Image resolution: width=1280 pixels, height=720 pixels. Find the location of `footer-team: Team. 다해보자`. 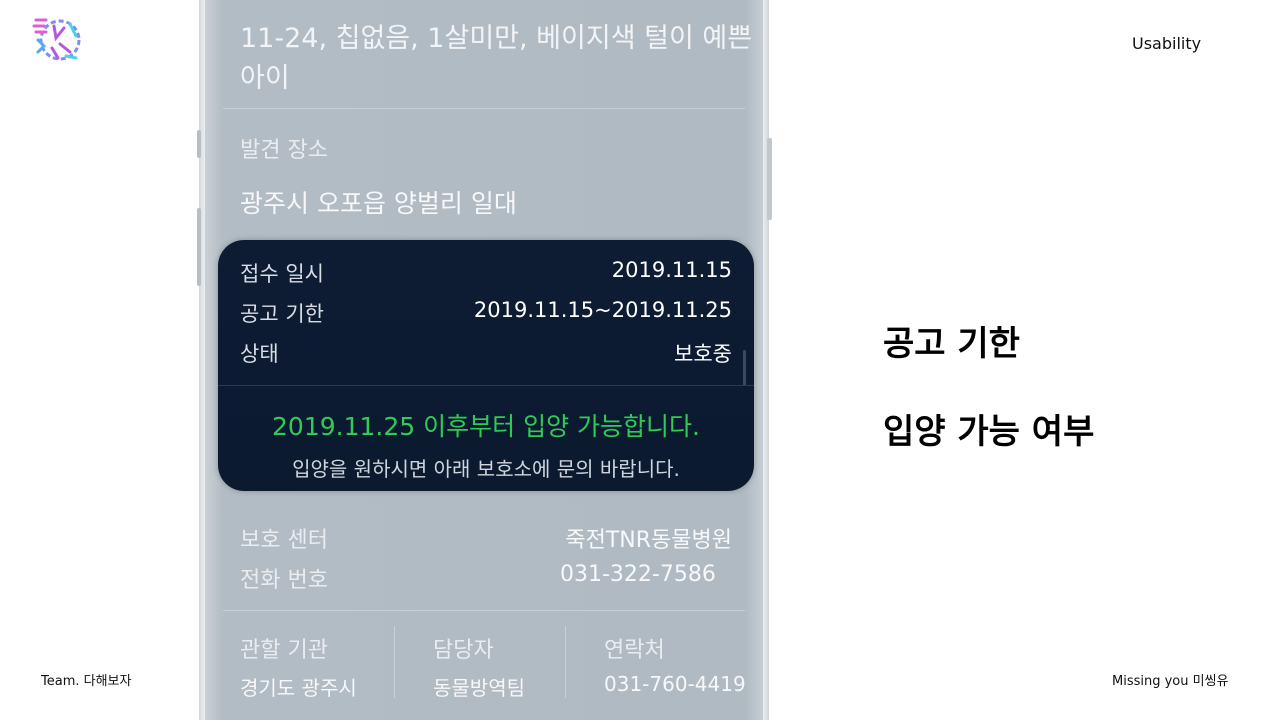

footer-team: Team. 다해보자 is located at coordinates (86, 681).